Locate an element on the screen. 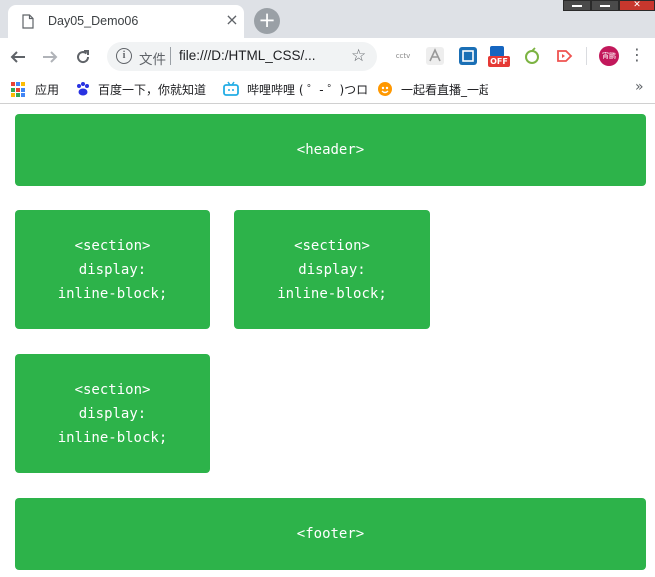  pdf-extension-icon is located at coordinates (435, 56).